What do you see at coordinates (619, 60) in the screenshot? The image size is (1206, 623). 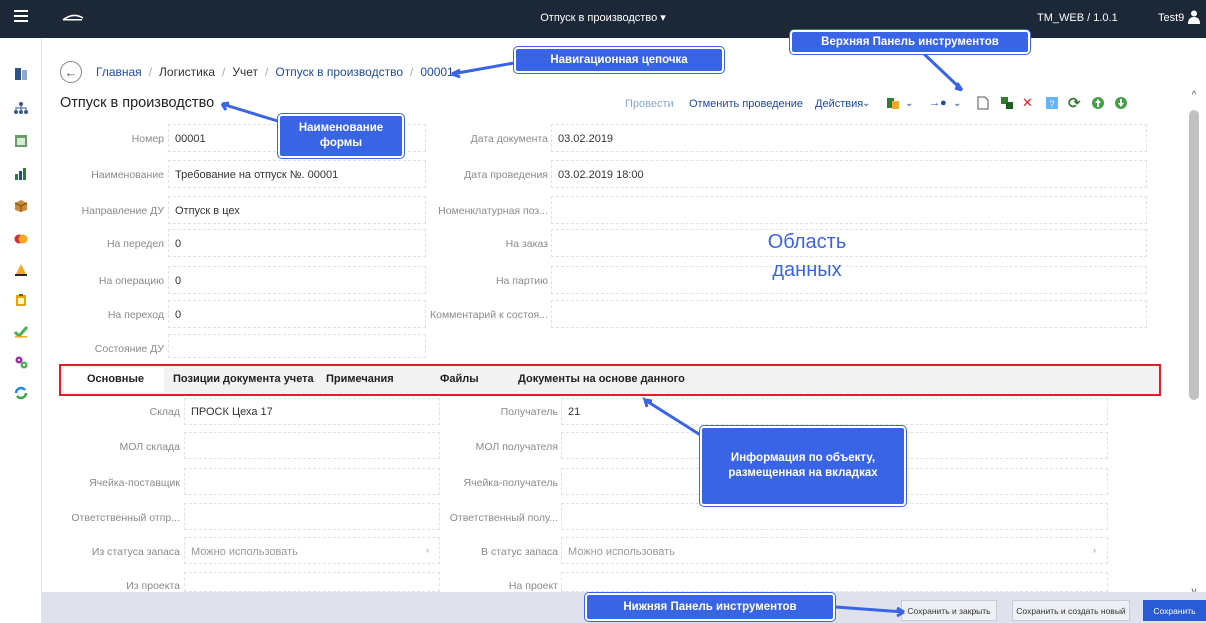 I see `callout-nav-chain: Навигационная цепочка` at bounding box center [619, 60].